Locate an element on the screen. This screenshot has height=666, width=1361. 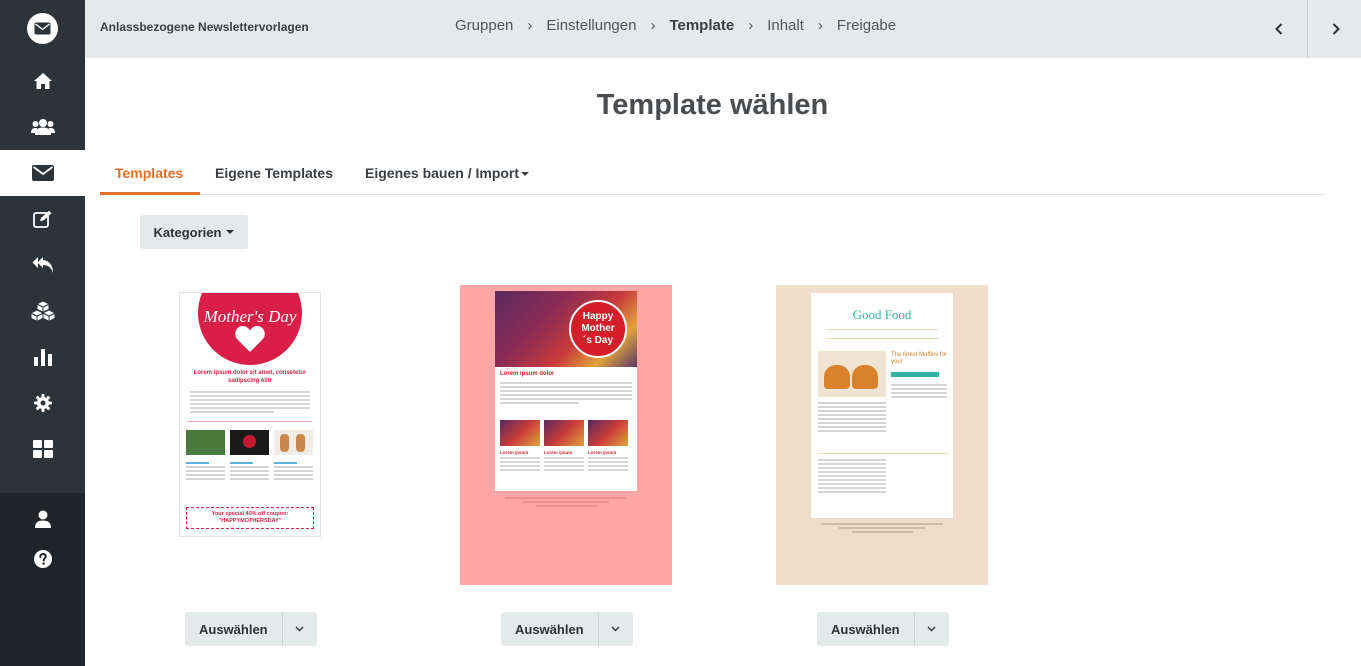
previous-step-button is located at coordinates (1278, 29).